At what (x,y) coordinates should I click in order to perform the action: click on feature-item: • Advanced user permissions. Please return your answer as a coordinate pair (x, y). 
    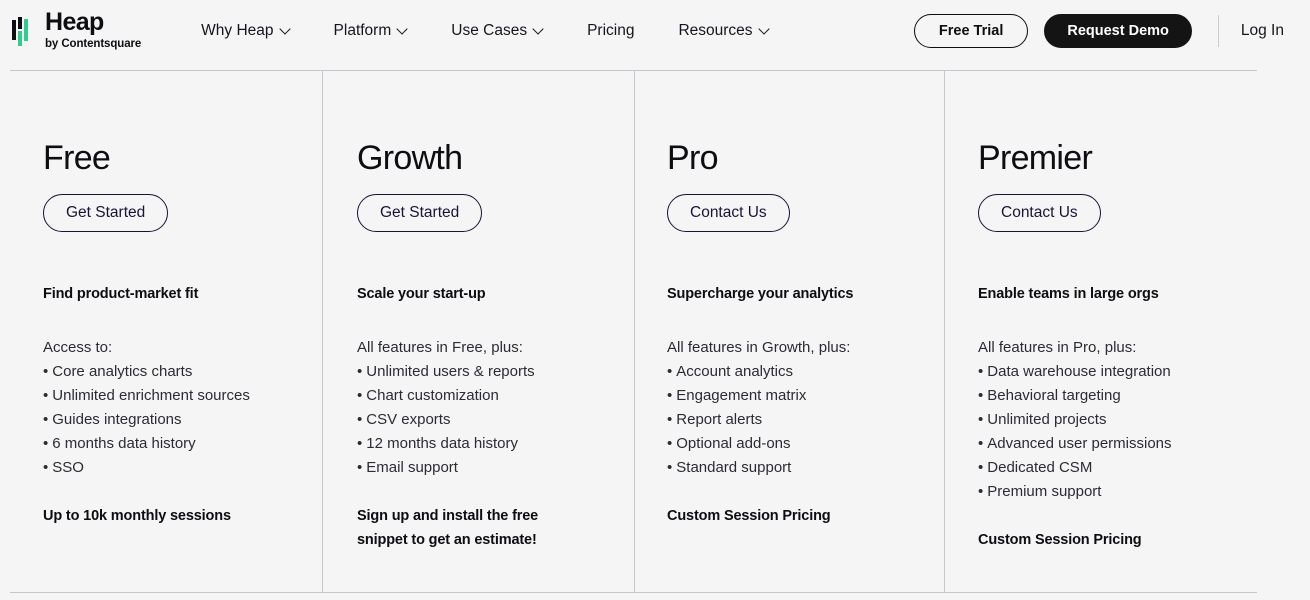
    Looking at the image, I should click on (1135, 444).